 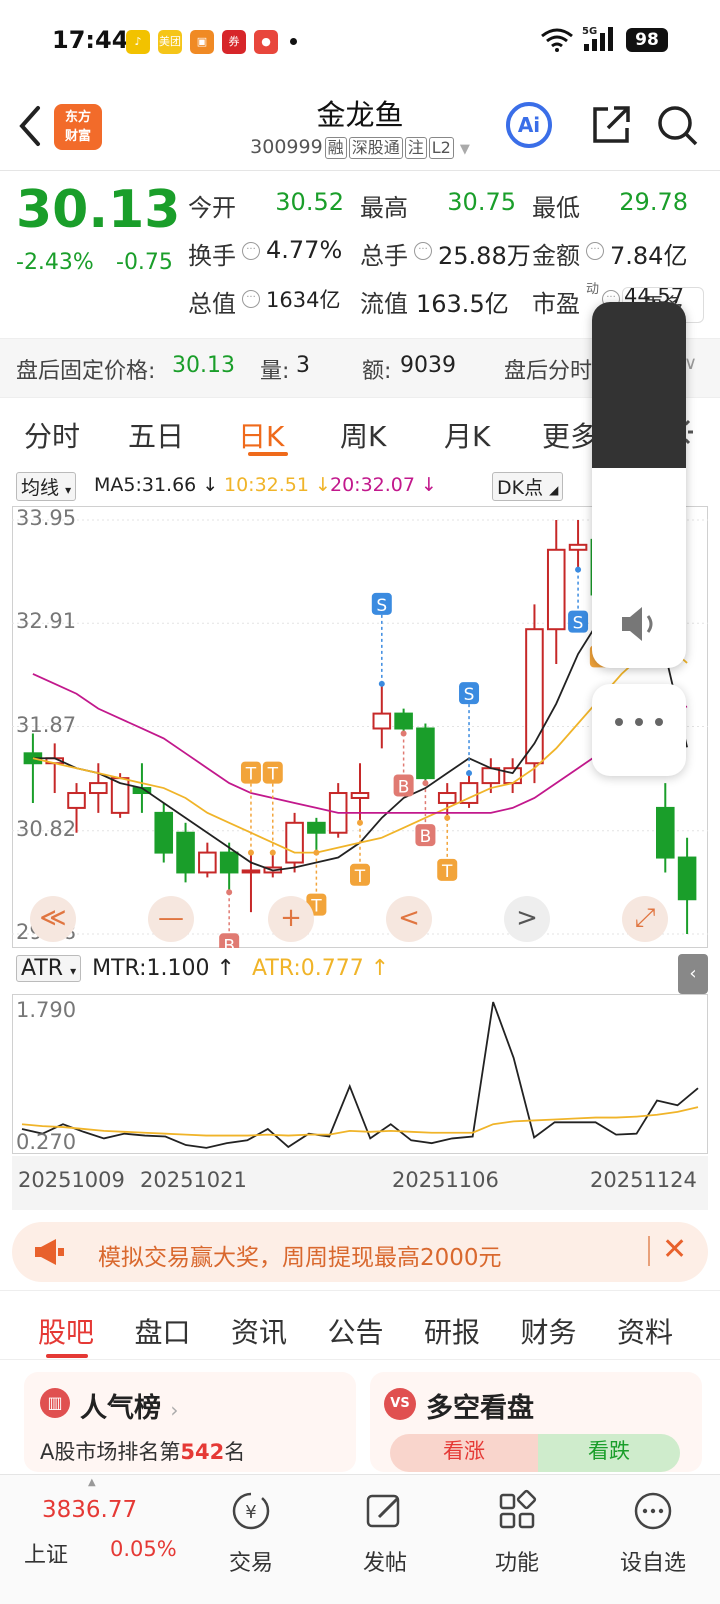 I want to click on quote-value: 29.78, so click(x=653, y=202).